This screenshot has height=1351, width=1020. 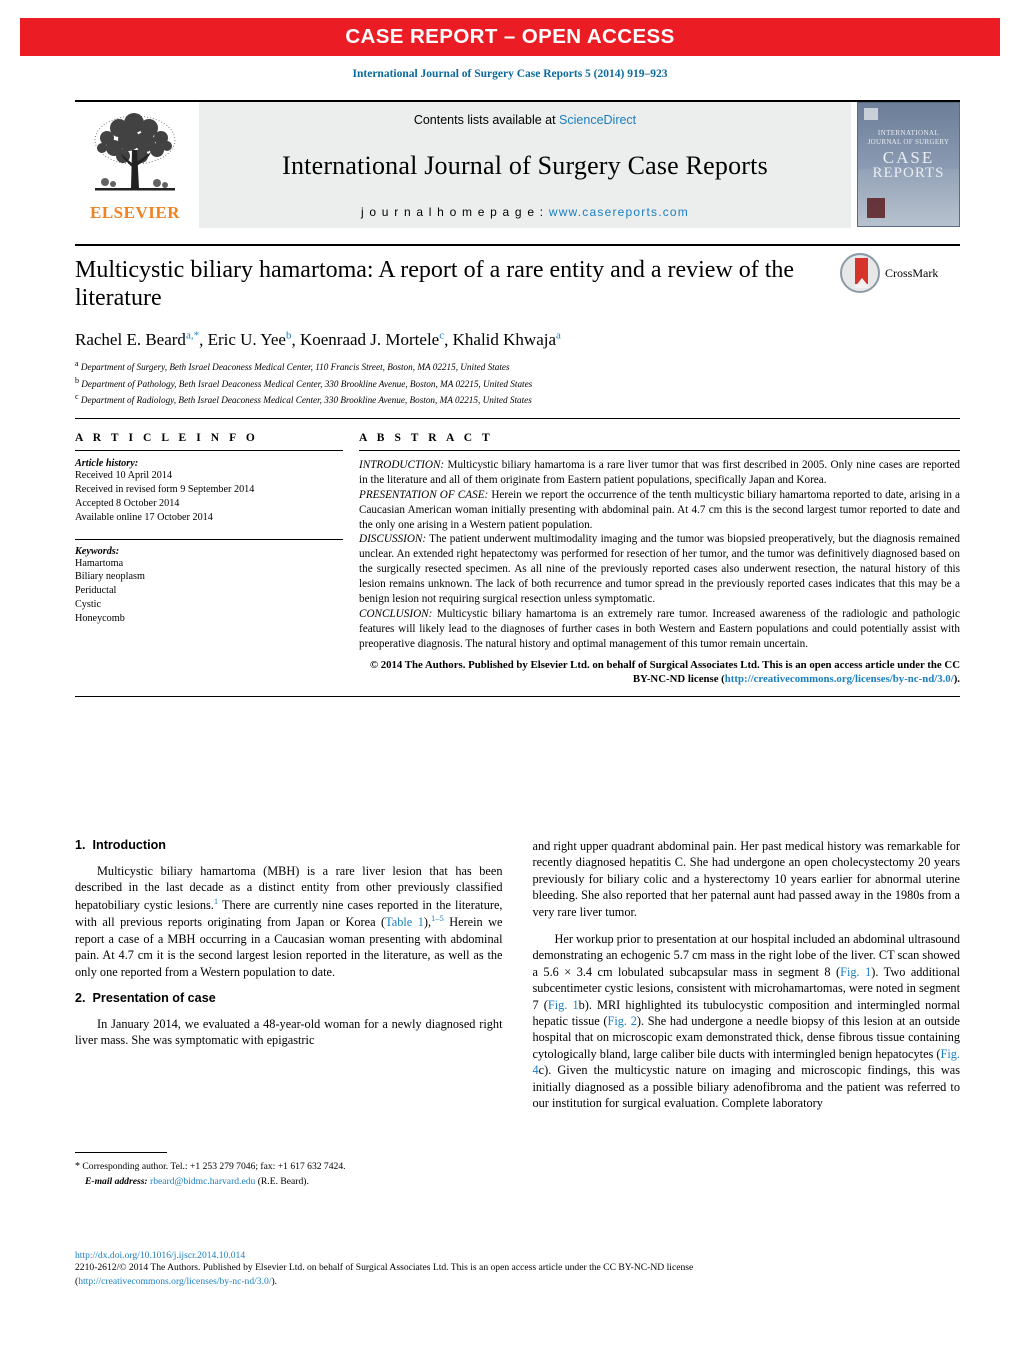 I want to click on keyword-item: Hamartoma, so click(x=99, y=563).